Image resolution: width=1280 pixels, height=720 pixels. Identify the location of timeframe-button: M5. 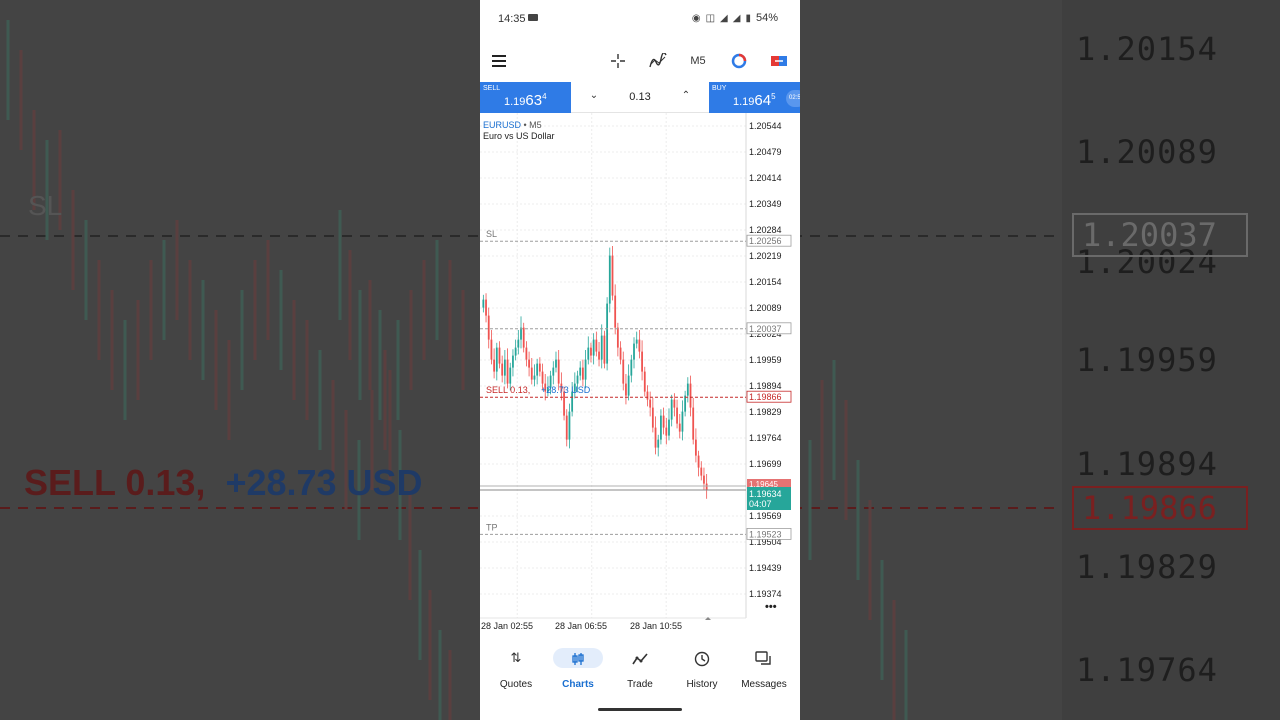
(698, 61).